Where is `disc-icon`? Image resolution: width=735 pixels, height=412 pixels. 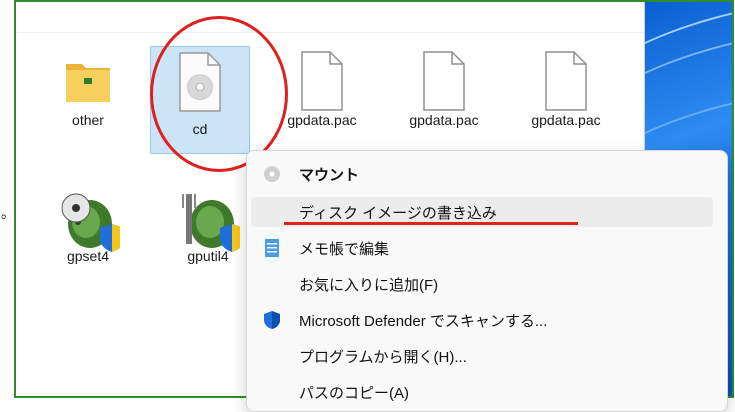
disc-icon is located at coordinates (272, 174).